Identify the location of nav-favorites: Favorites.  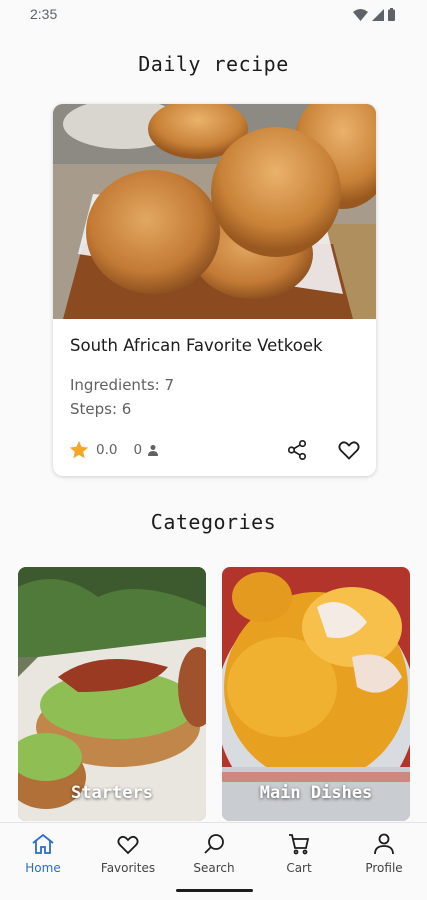
(128, 853).